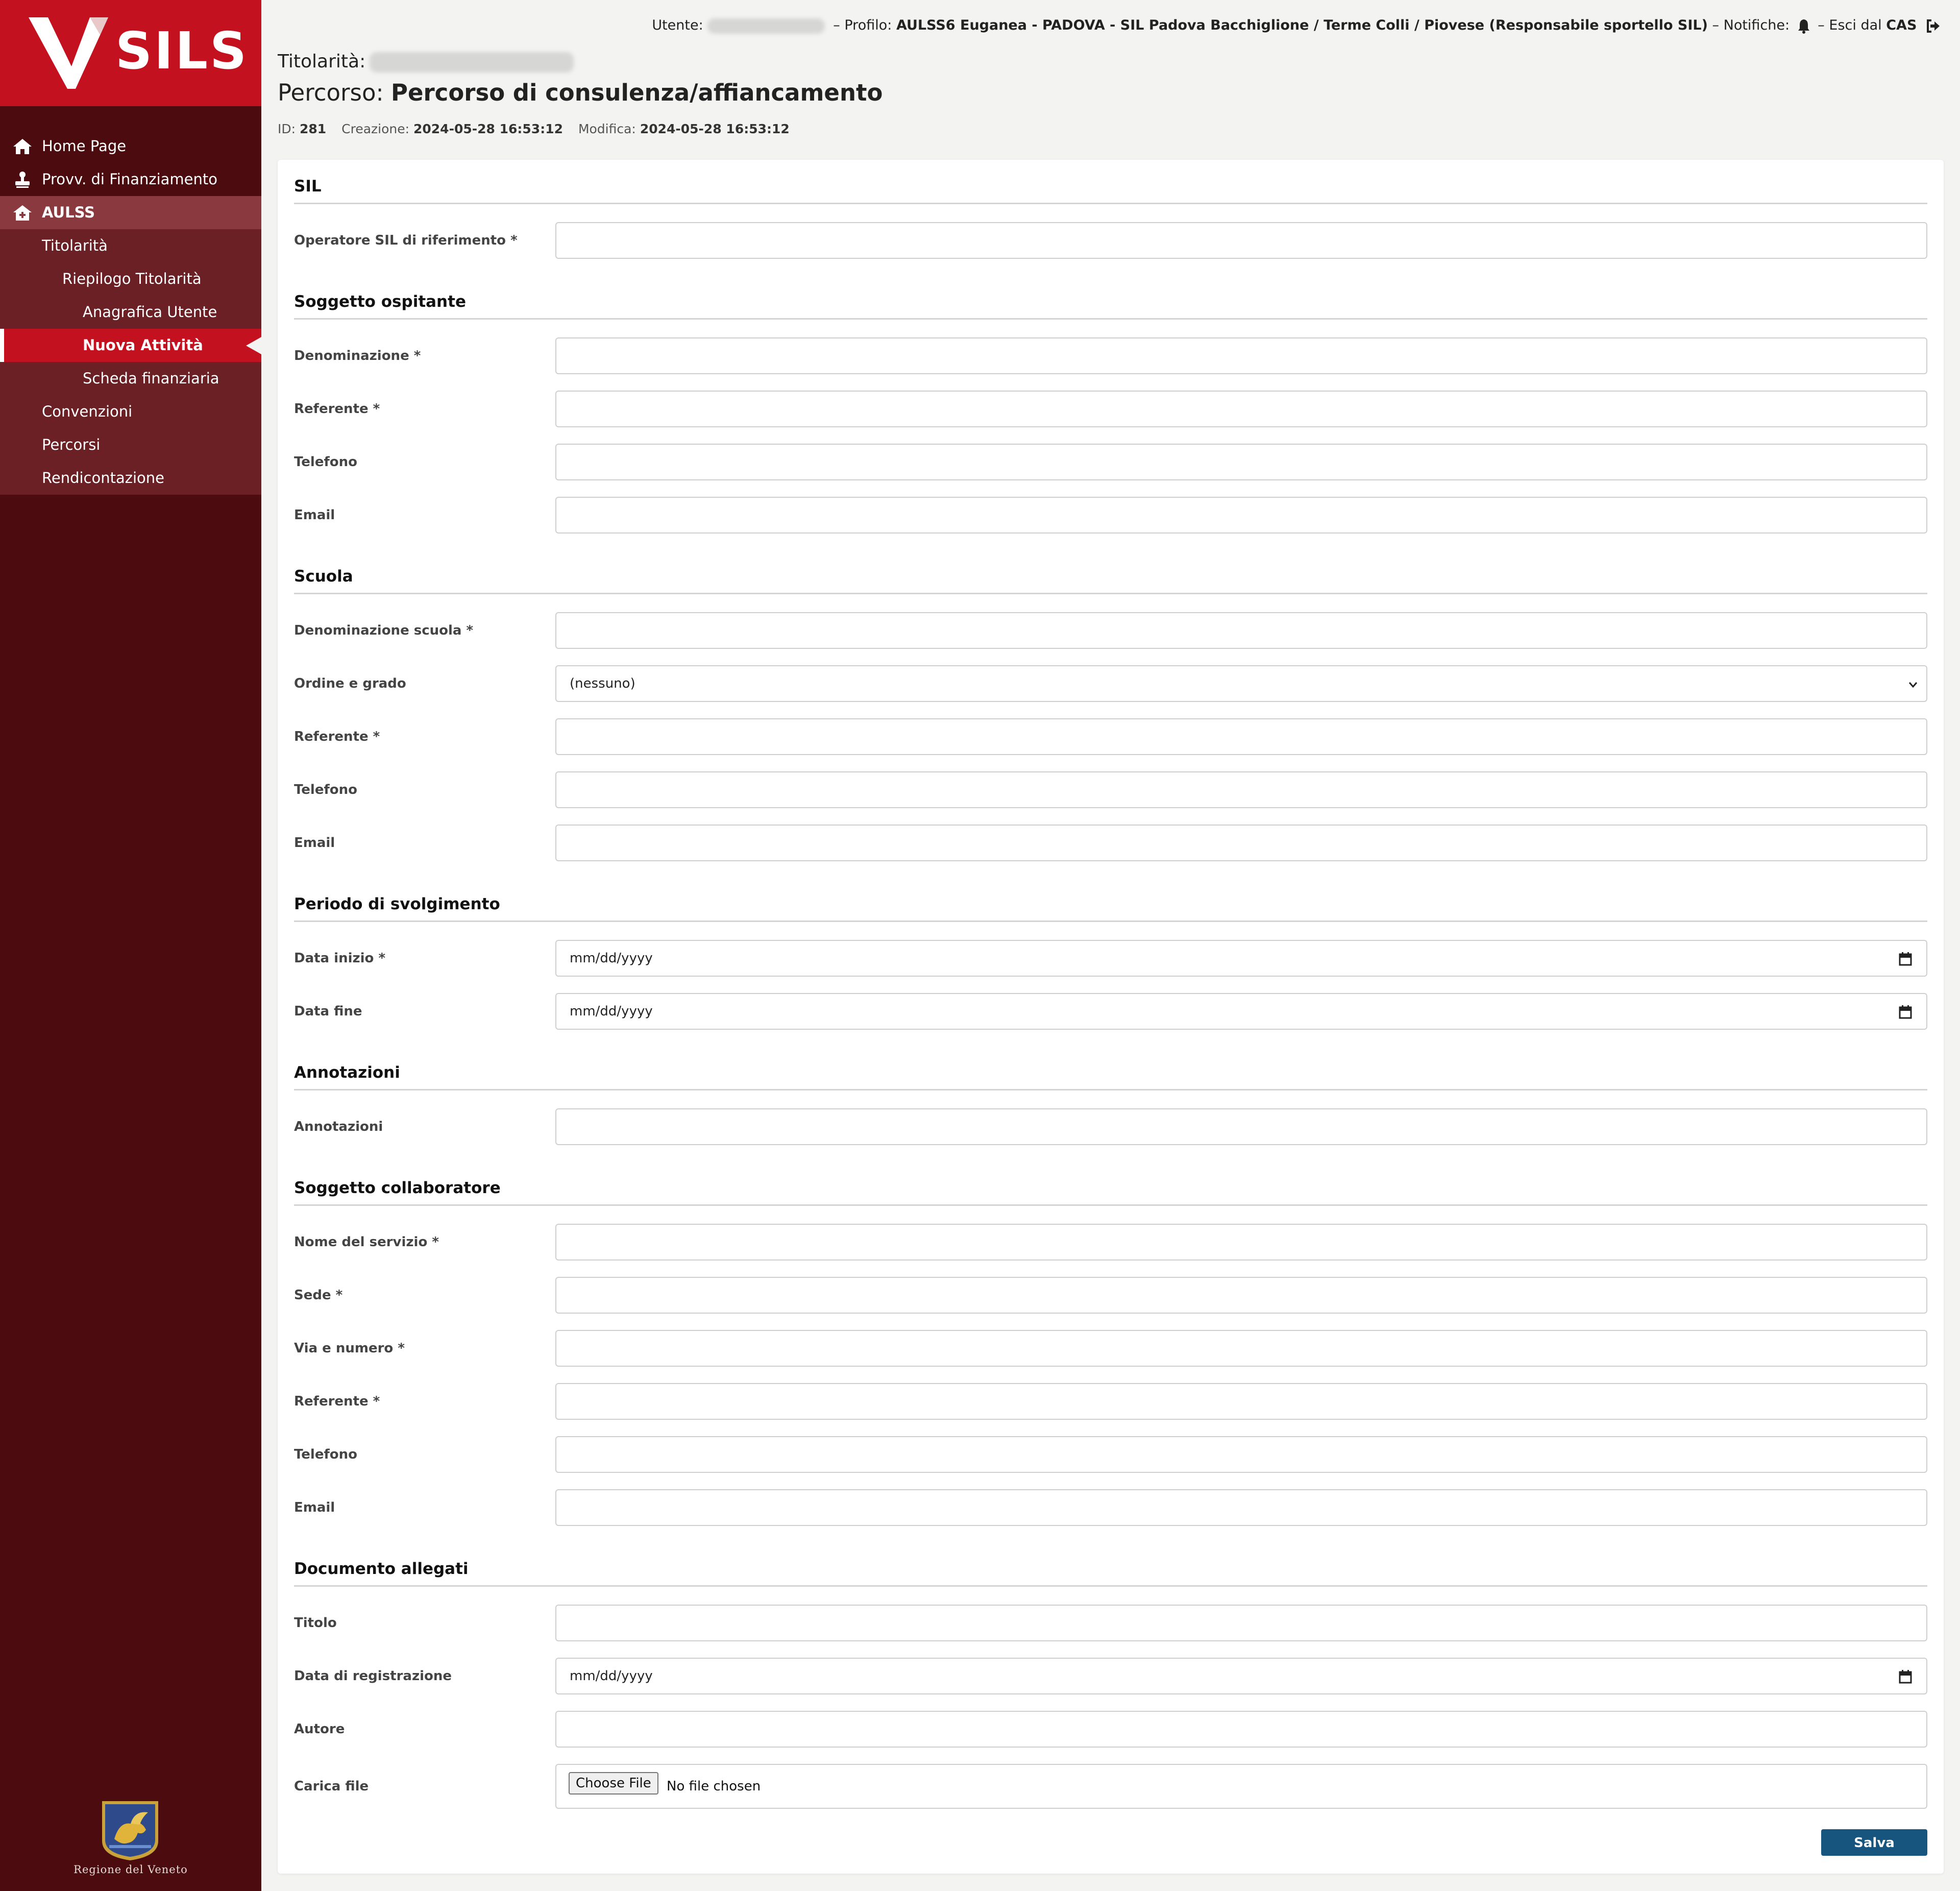 Image resolution: width=1960 pixels, height=1891 pixels. What do you see at coordinates (1241, 1011) in the screenshot?
I see `data-fine-input: mm/dd/yyyy` at bounding box center [1241, 1011].